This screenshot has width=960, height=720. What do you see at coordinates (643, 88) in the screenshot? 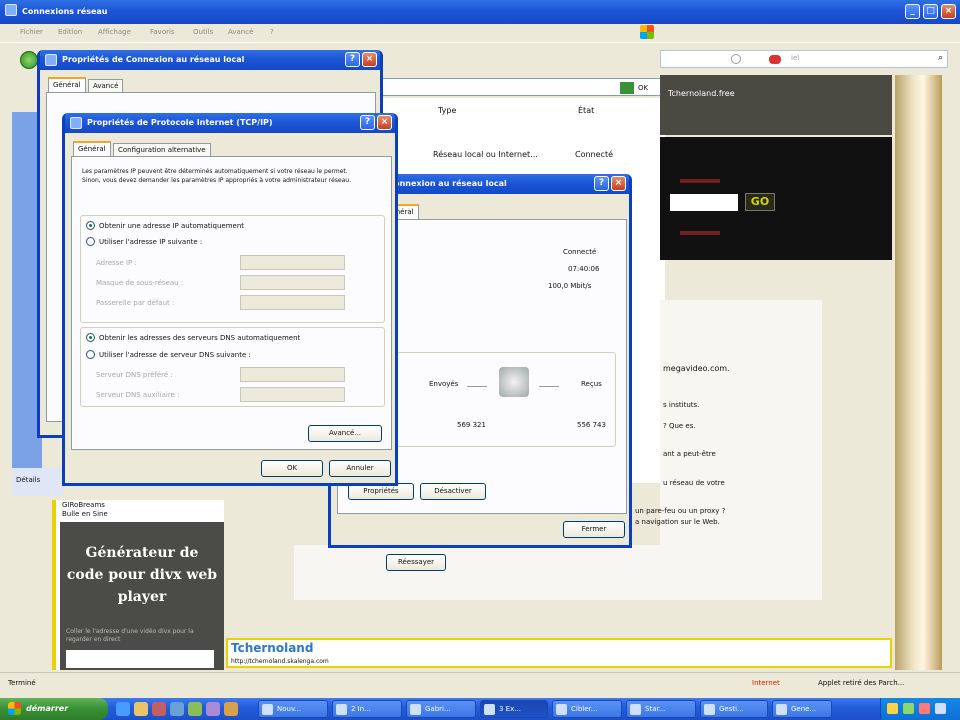
I see `go-label: OK` at bounding box center [643, 88].